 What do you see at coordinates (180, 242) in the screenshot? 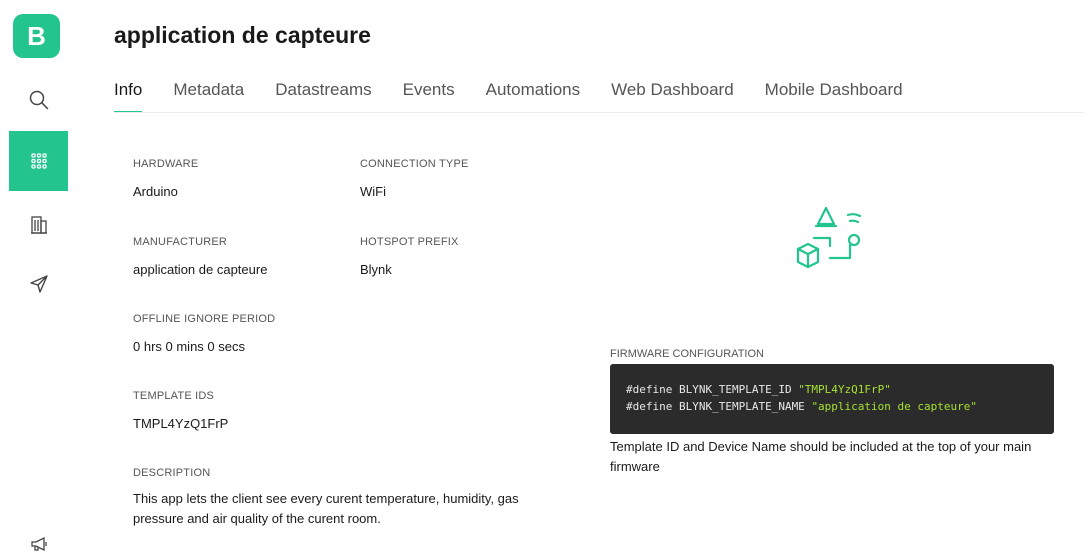
I see `manufacturer-label: MANUFACTURER` at bounding box center [180, 242].